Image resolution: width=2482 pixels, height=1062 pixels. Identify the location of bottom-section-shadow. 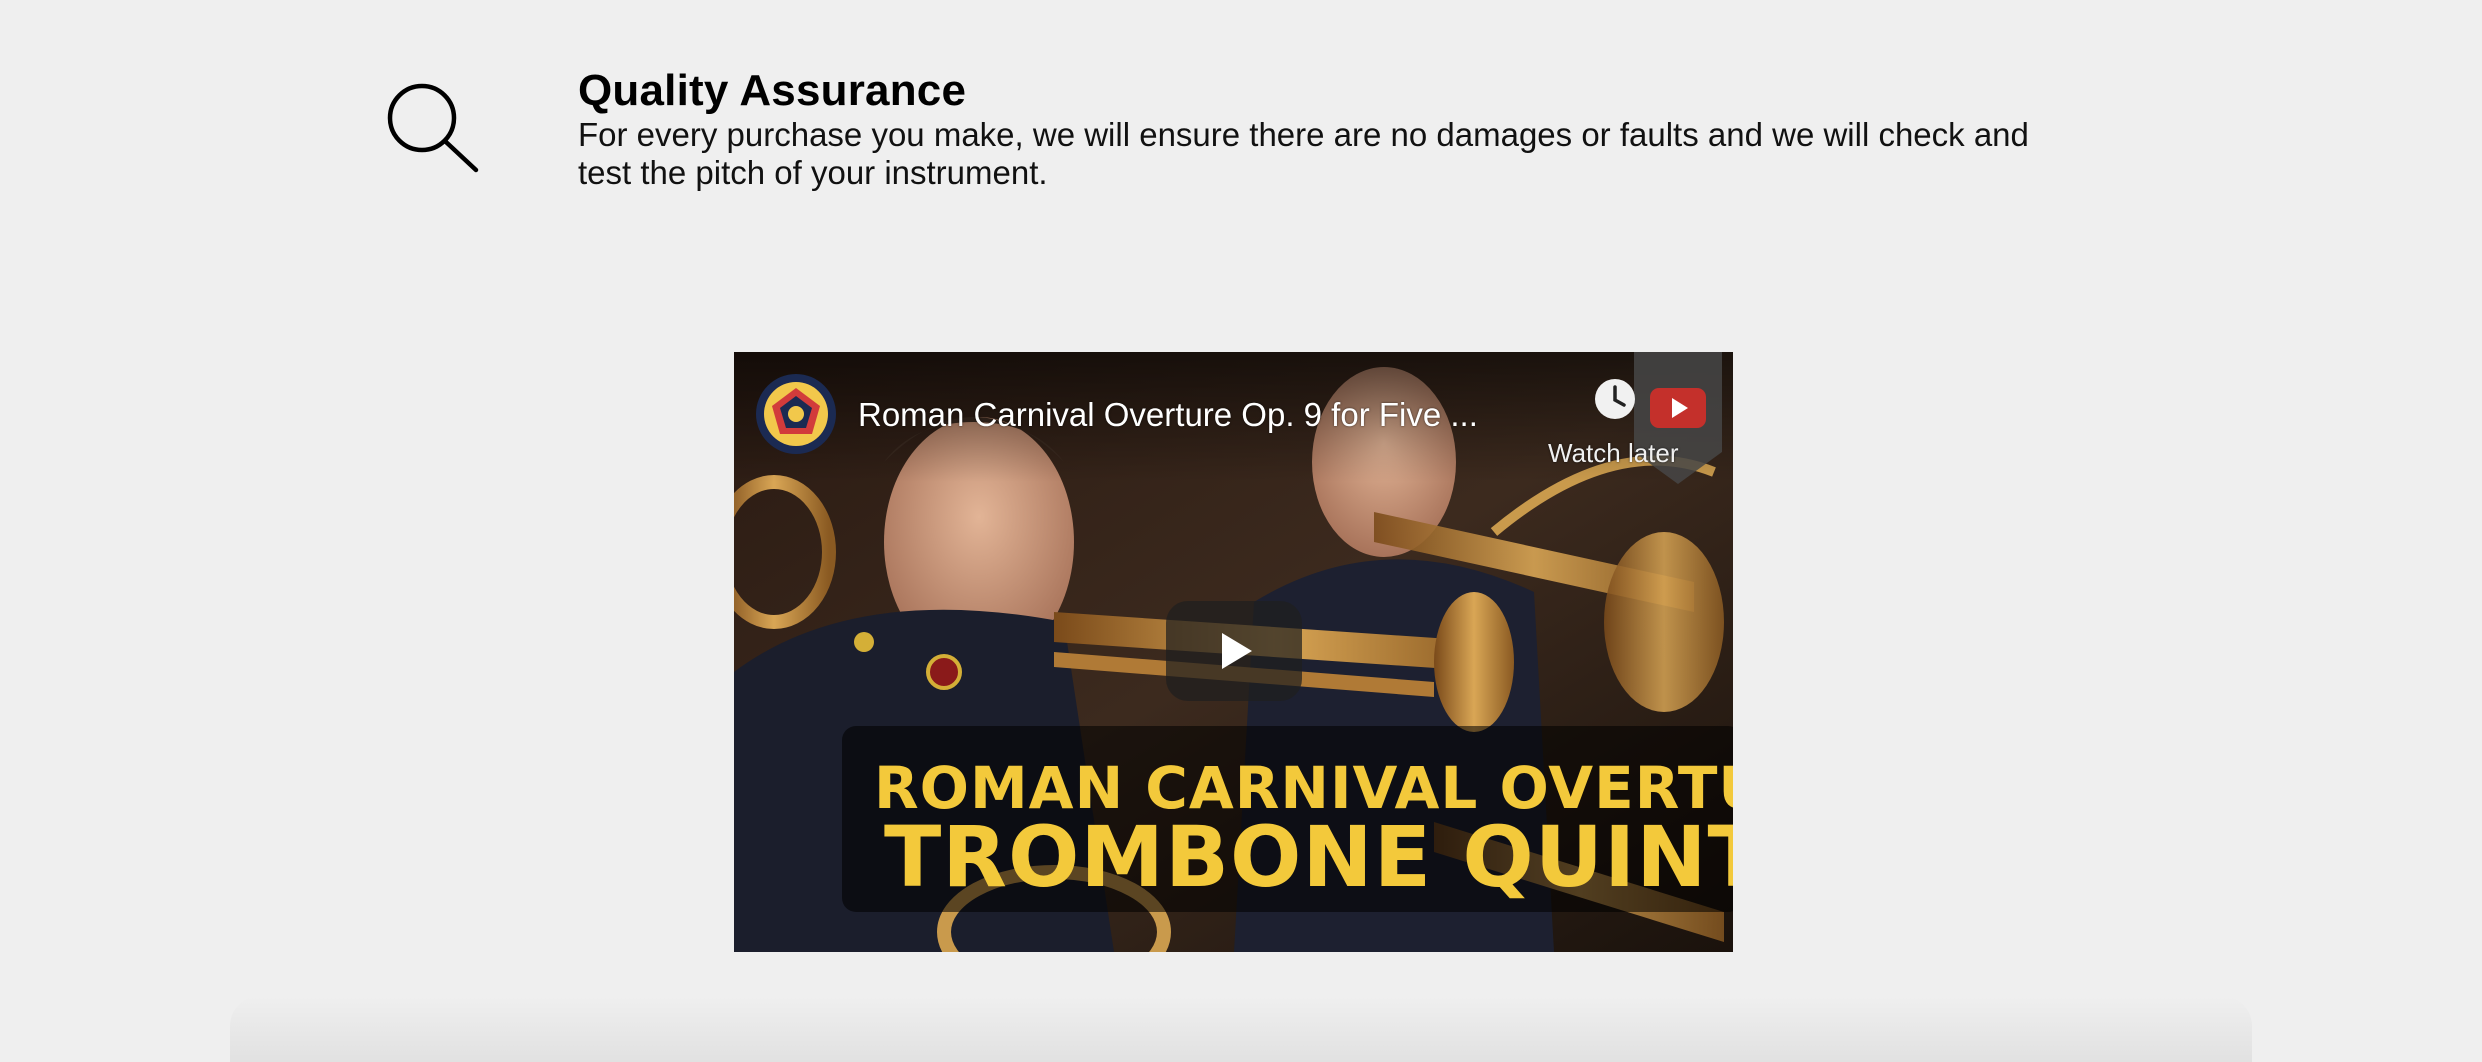
(1241, 1029).